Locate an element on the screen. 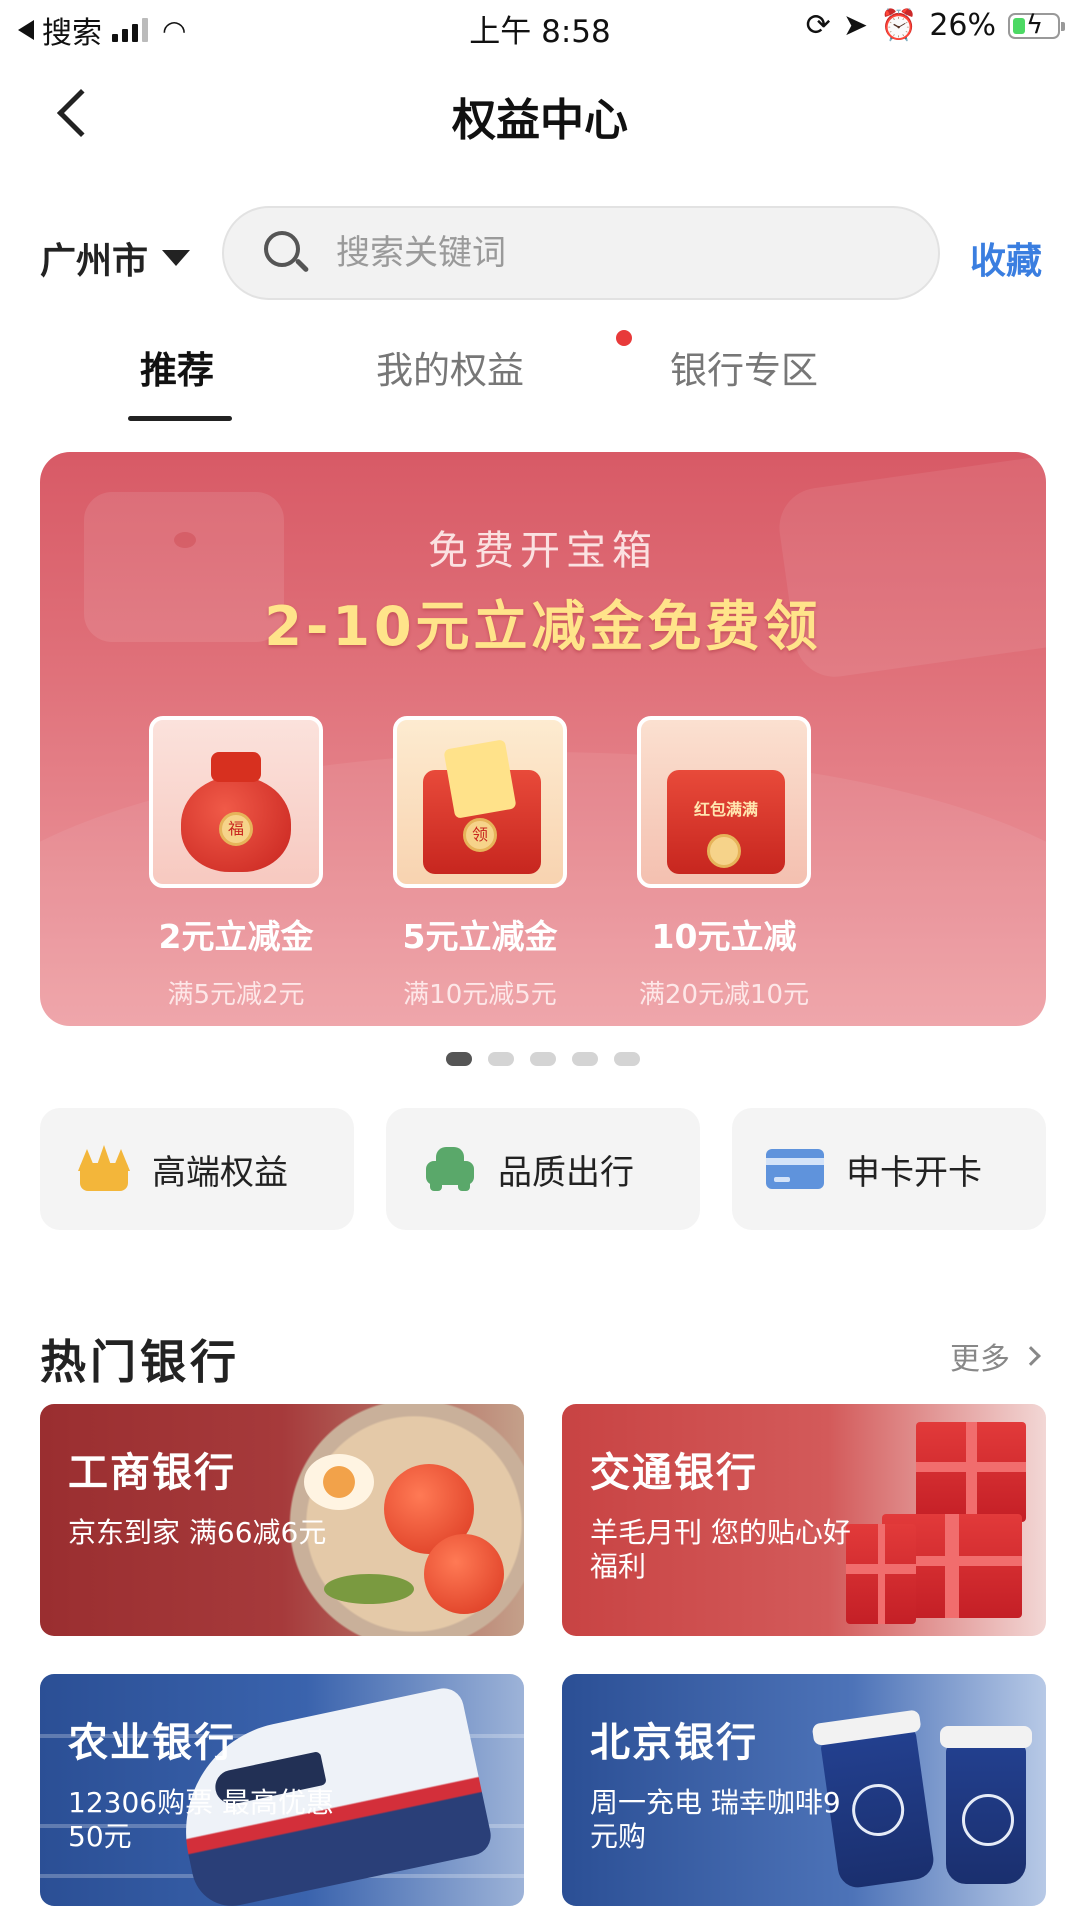 This screenshot has width=1080, height=1920. notification-dot is located at coordinates (624, 338).